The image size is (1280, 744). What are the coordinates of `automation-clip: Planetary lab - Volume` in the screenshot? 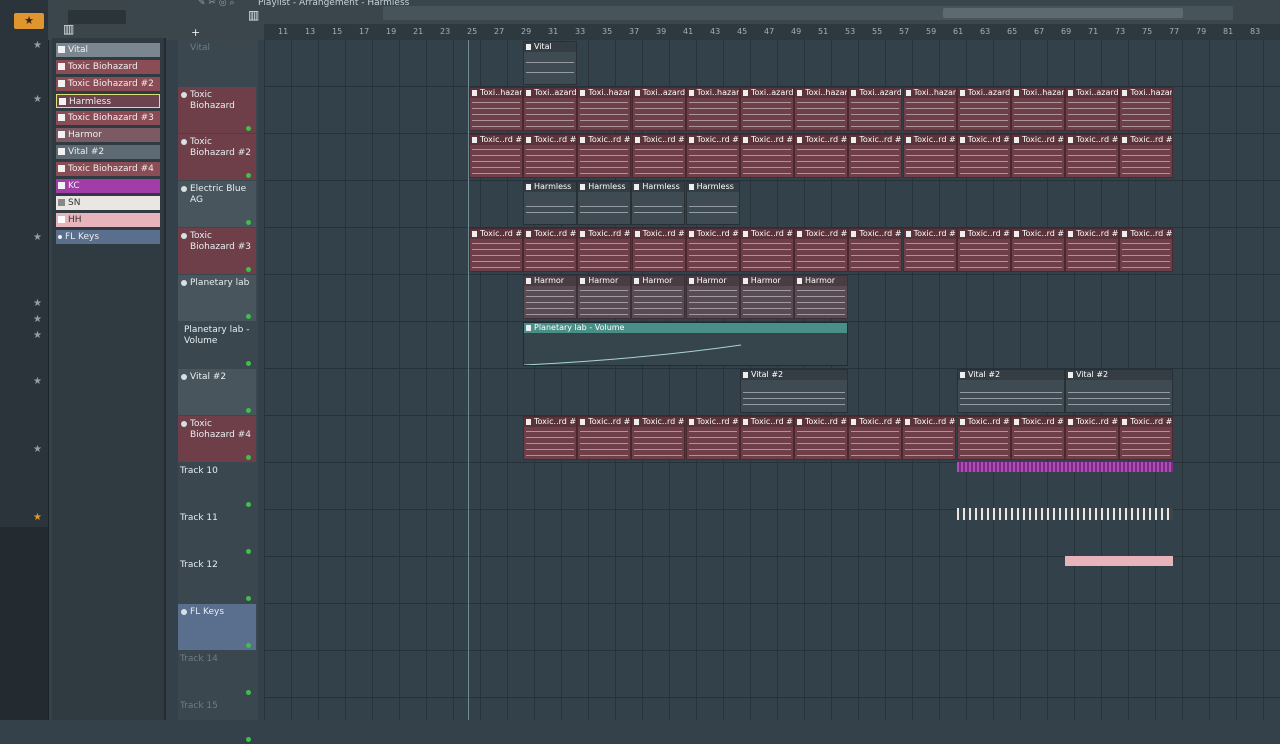 It's located at (685, 344).